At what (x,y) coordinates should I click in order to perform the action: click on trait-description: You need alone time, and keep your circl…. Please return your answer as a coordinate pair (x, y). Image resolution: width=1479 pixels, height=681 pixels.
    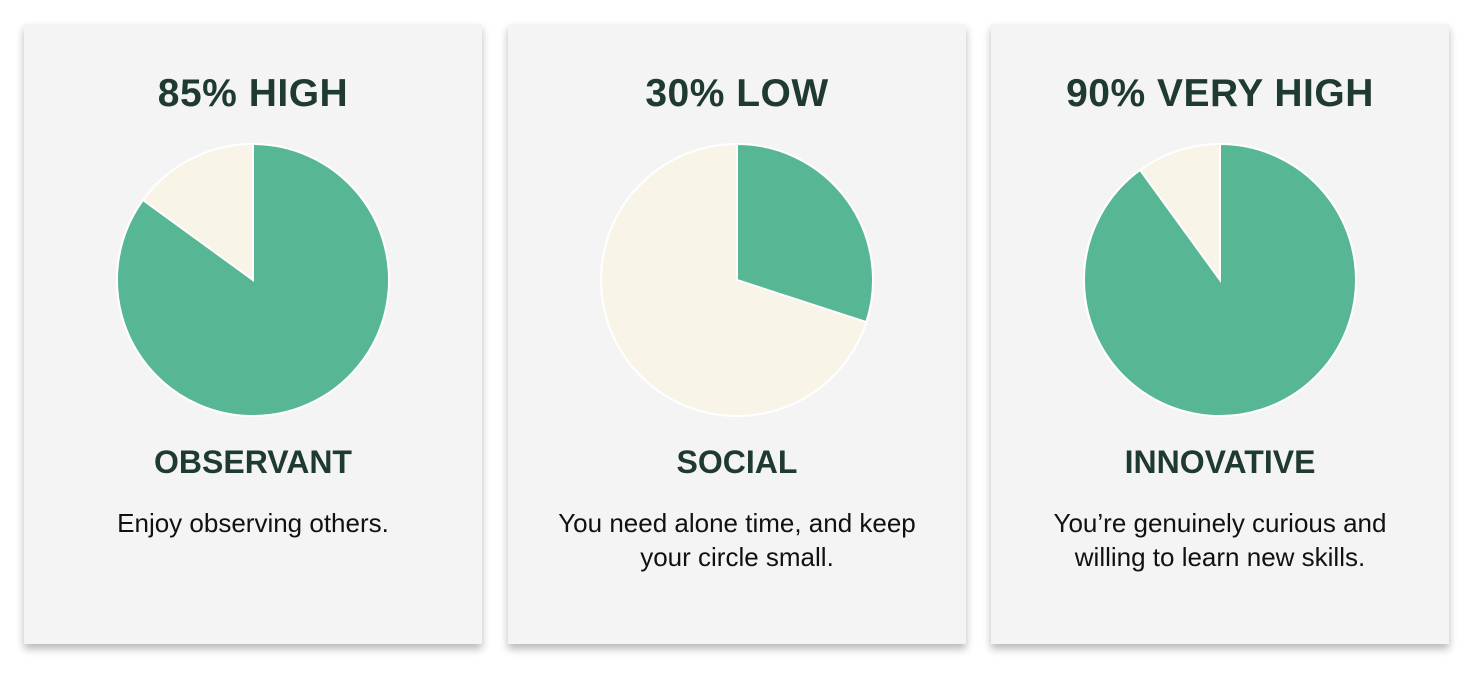
    Looking at the image, I should click on (737, 540).